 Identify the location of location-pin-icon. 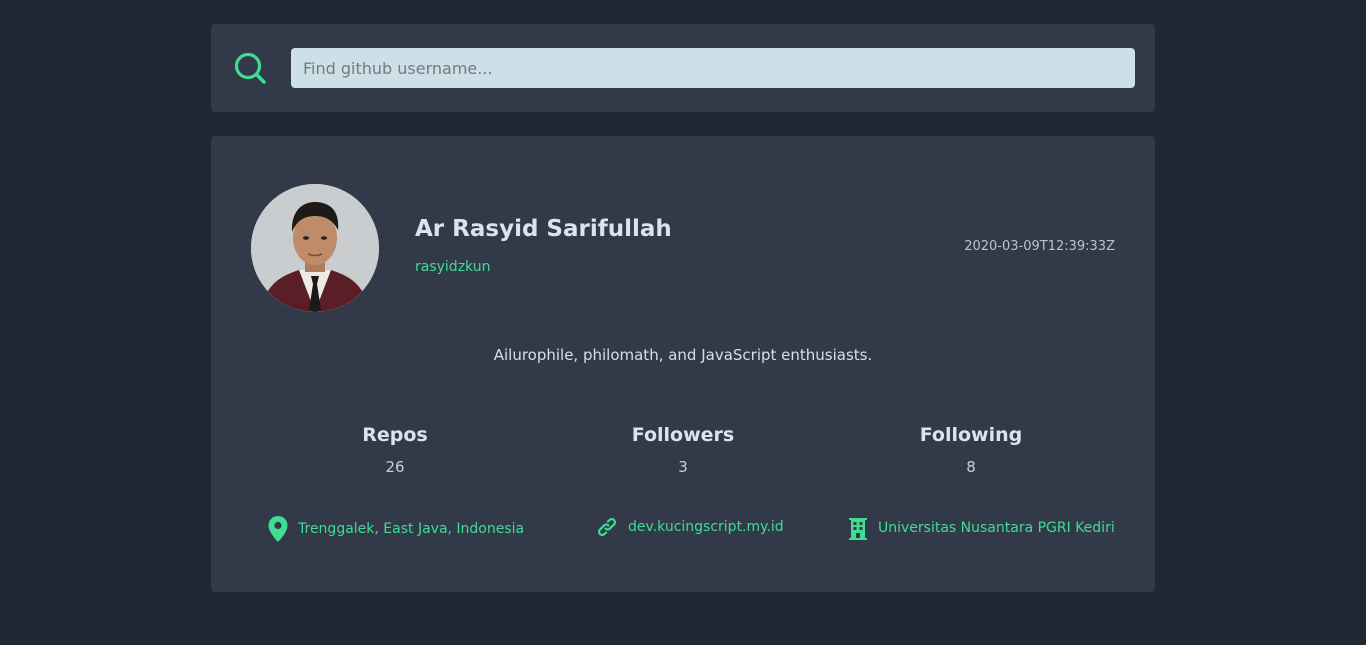
(278, 529).